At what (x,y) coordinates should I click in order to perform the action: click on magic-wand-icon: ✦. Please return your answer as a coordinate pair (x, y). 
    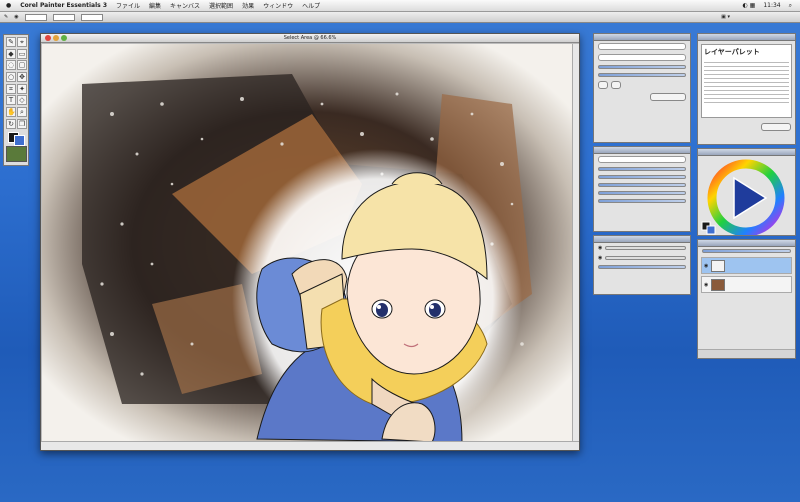
    Looking at the image, I should click on (22, 88).